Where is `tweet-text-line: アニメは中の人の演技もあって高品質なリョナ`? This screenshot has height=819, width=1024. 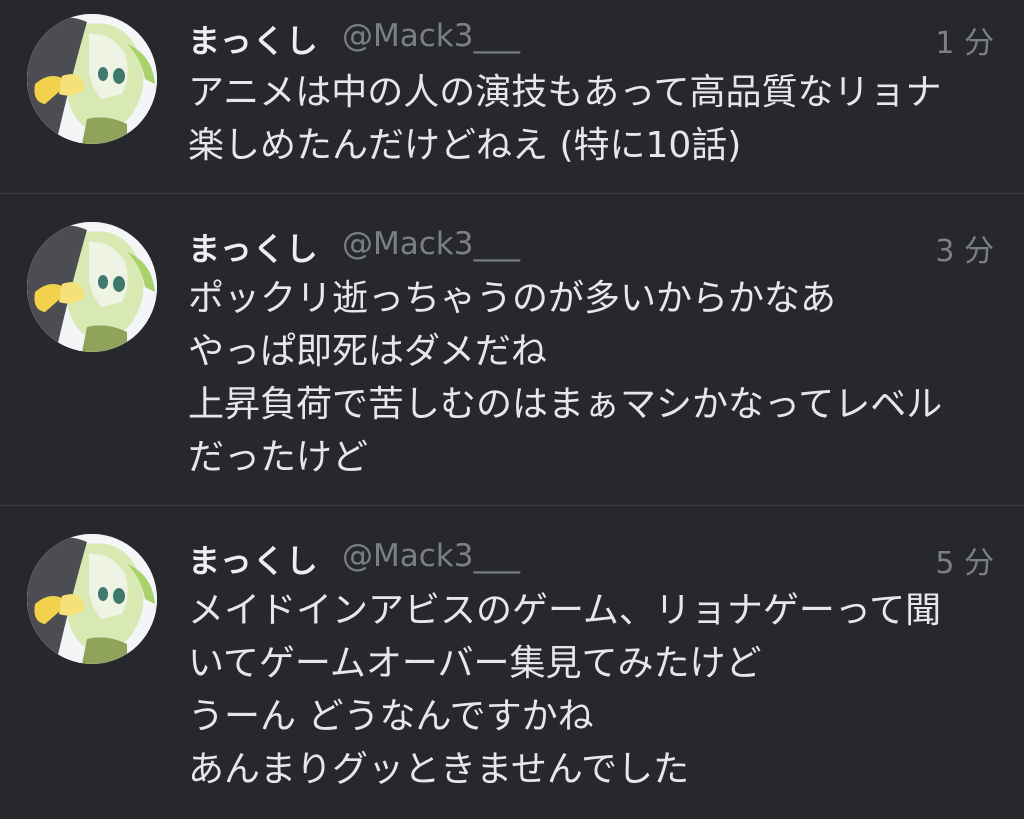 tweet-text-line: アニメは中の人の演技もあって高品質なリョナ is located at coordinates (565, 92).